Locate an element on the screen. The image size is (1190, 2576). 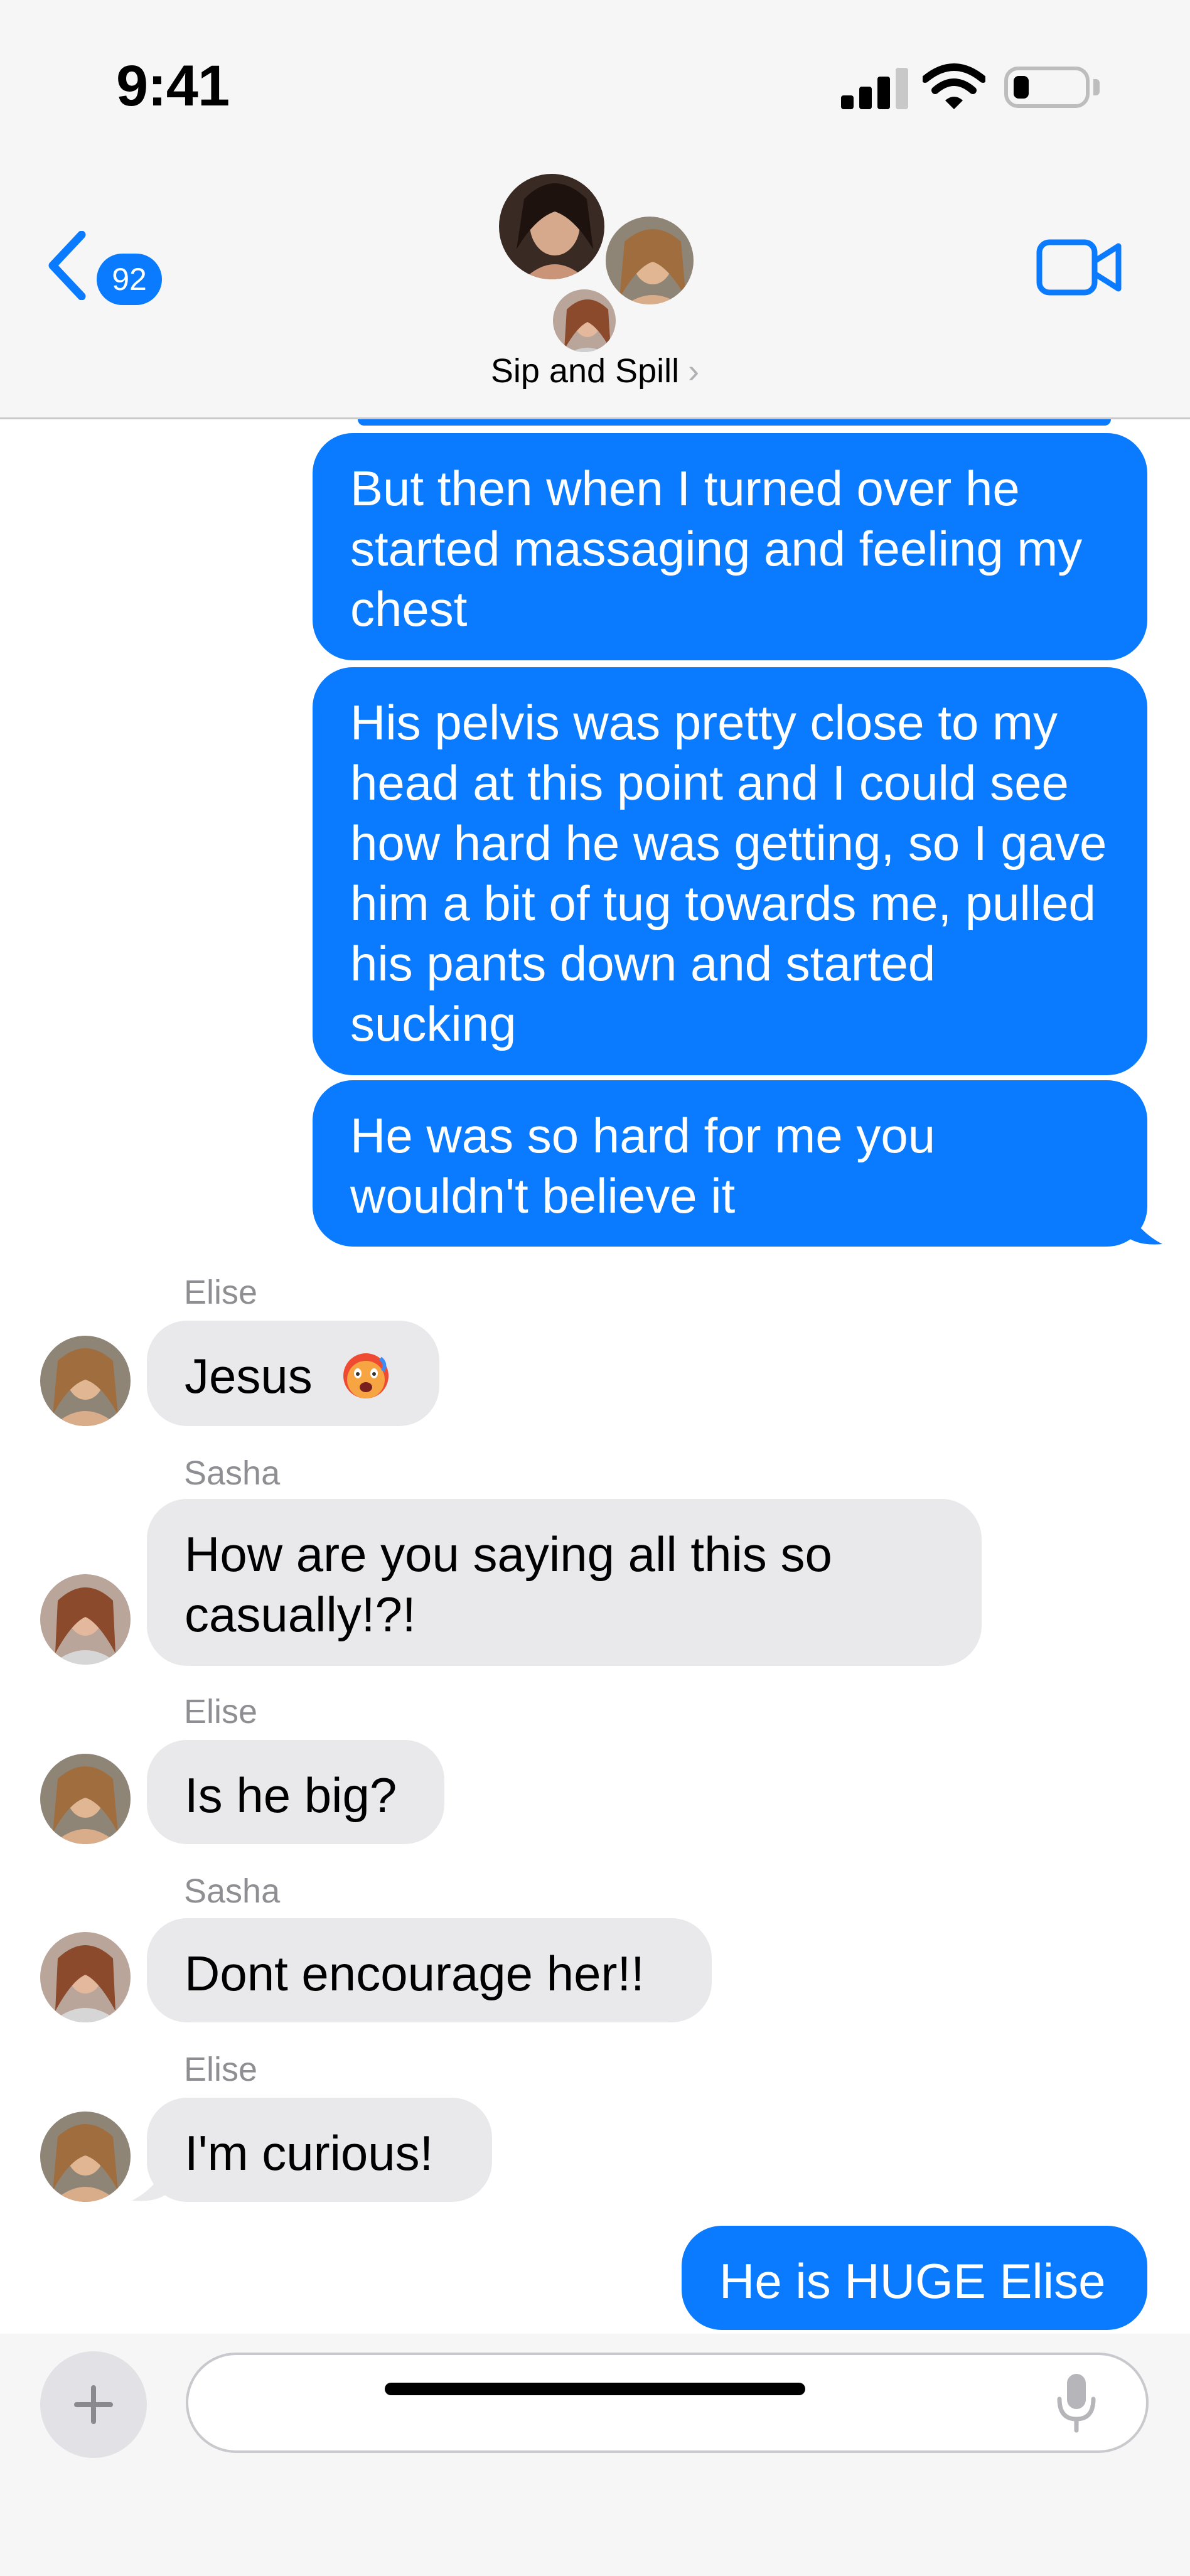
compose-bar is located at coordinates (595, 2455).